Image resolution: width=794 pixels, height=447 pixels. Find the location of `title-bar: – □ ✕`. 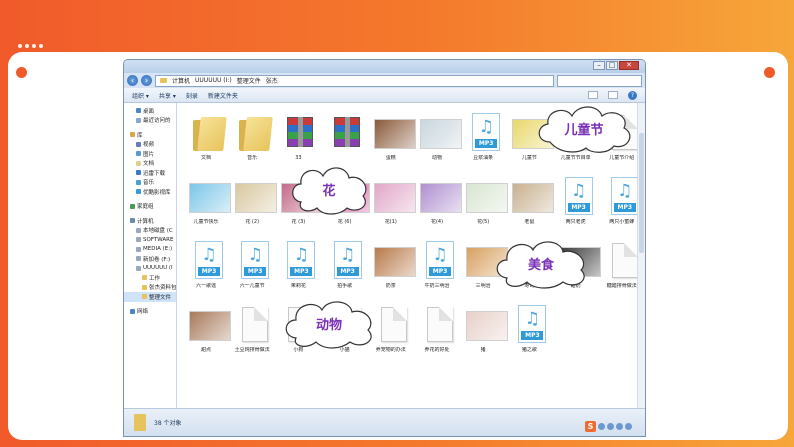

title-bar: – □ ✕ is located at coordinates (384, 66).